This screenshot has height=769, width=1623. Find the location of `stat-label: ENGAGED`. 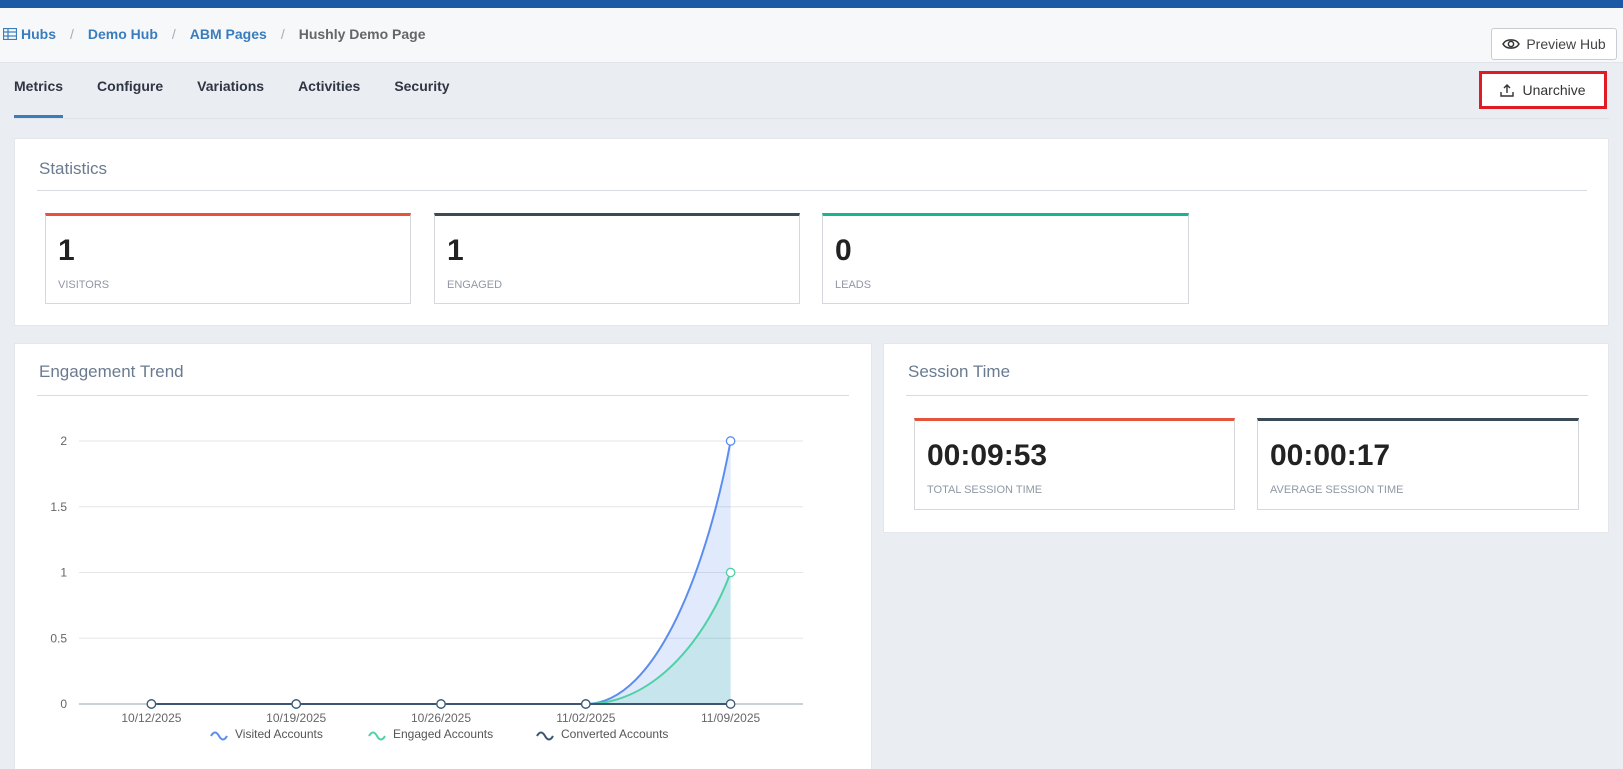

stat-label: ENGAGED is located at coordinates (475, 285).